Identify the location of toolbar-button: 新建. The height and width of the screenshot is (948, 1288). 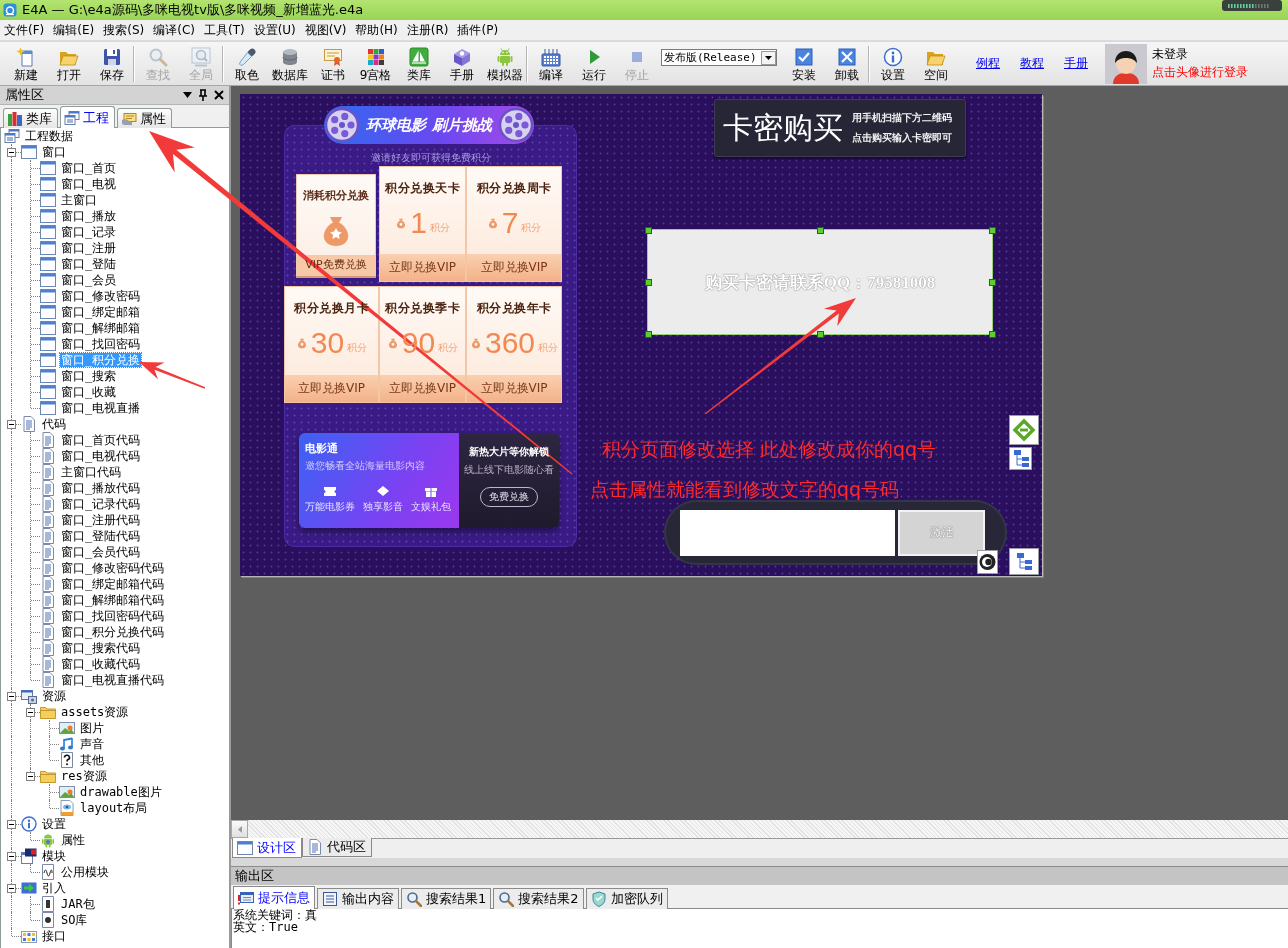
(25, 63).